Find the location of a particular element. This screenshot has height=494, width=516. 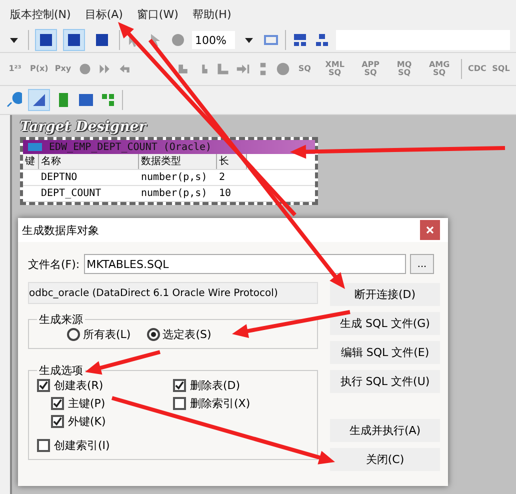

dialog-button: 生成 SQL 文件(G) is located at coordinates (385, 323).